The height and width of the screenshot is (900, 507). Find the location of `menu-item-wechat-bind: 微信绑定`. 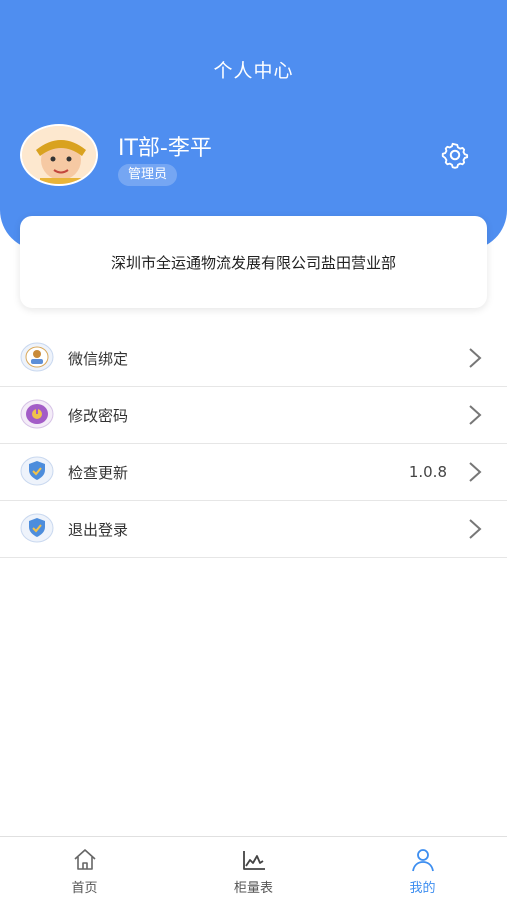

menu-item-wechat-bind: 微信绑定 is located at coordinates (253, 358).